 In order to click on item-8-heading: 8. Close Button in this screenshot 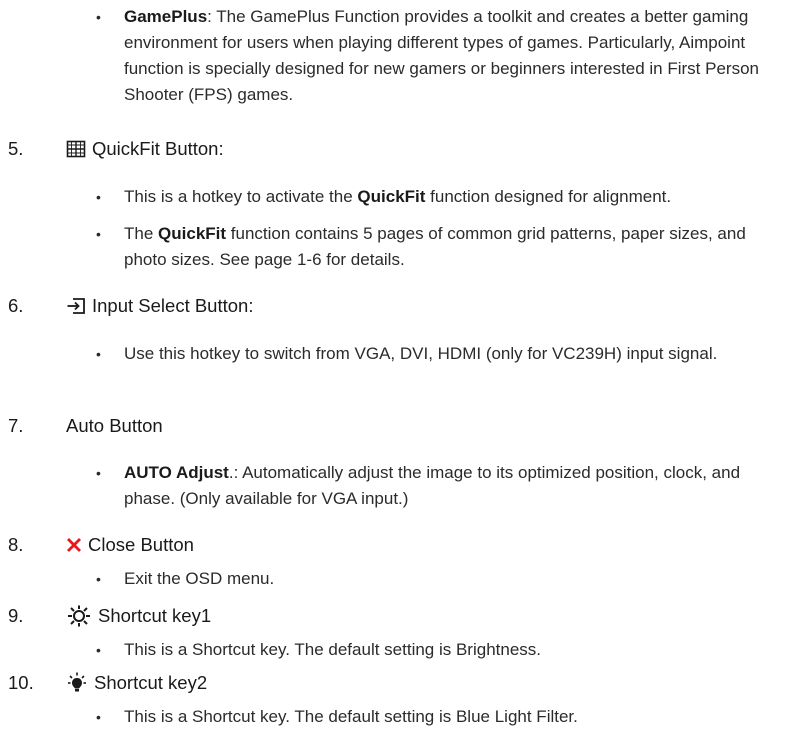, I will do `click(101, 545)`.